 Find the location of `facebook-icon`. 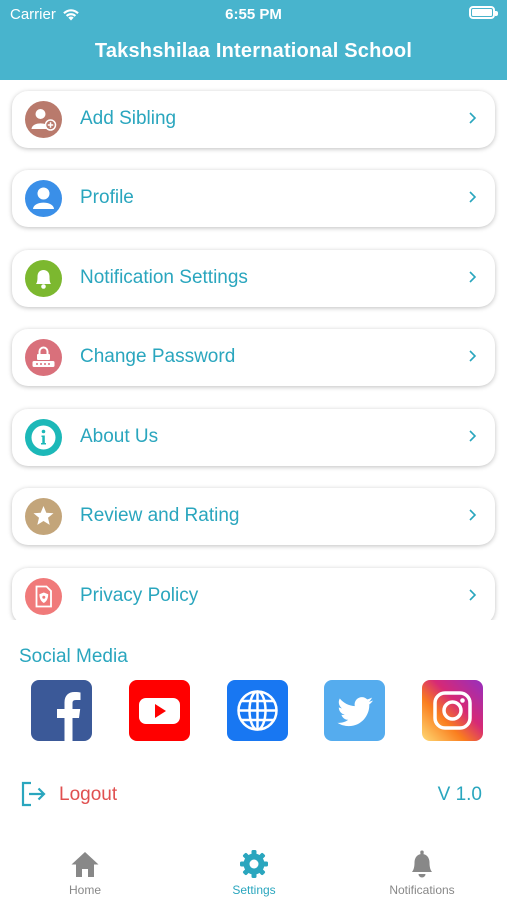

facebook-icon is located at coordinates (61, 710).